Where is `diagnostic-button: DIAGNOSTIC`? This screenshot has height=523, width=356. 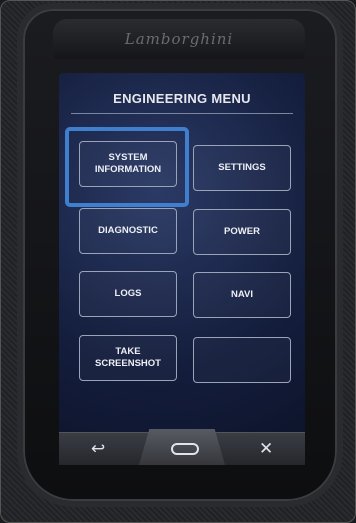 diagnostic-button: DIAGNOSTIC is located at coordinates (128, 231).